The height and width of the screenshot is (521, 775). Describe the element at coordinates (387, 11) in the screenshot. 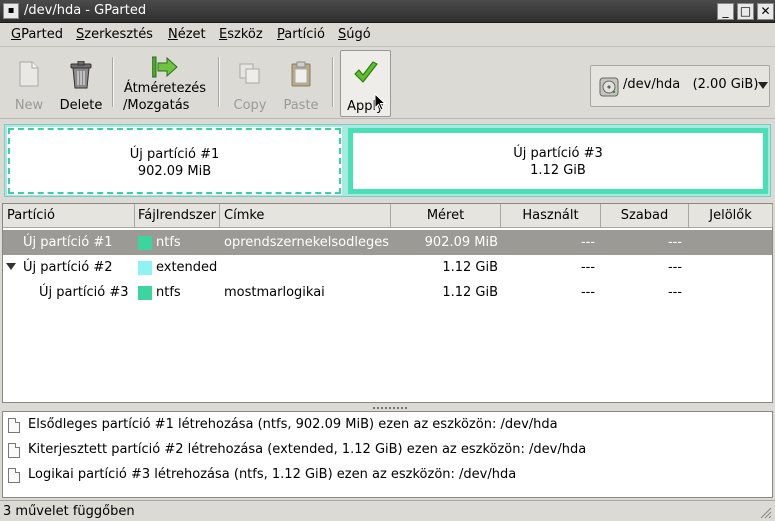

I see `title-bar: ▪ /dev/hda - GParted _ □ ✕` at that location.